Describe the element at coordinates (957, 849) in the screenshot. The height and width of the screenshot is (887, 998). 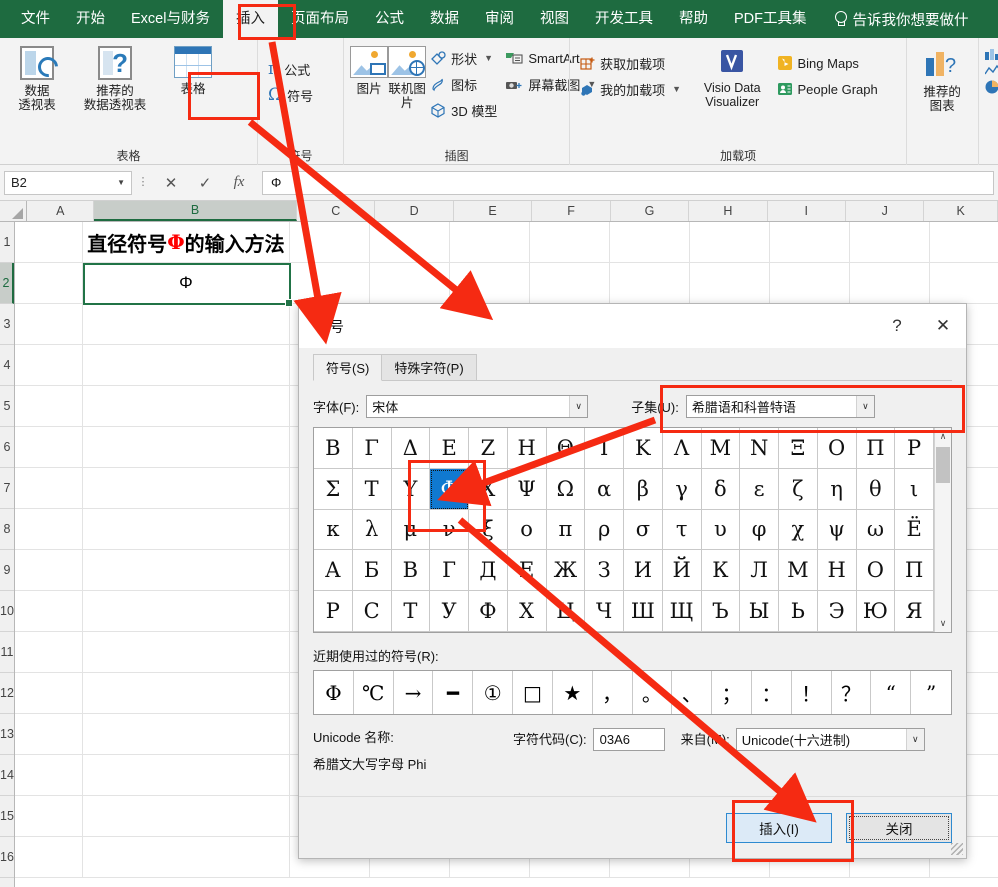
I see `resize-grip` at that location.